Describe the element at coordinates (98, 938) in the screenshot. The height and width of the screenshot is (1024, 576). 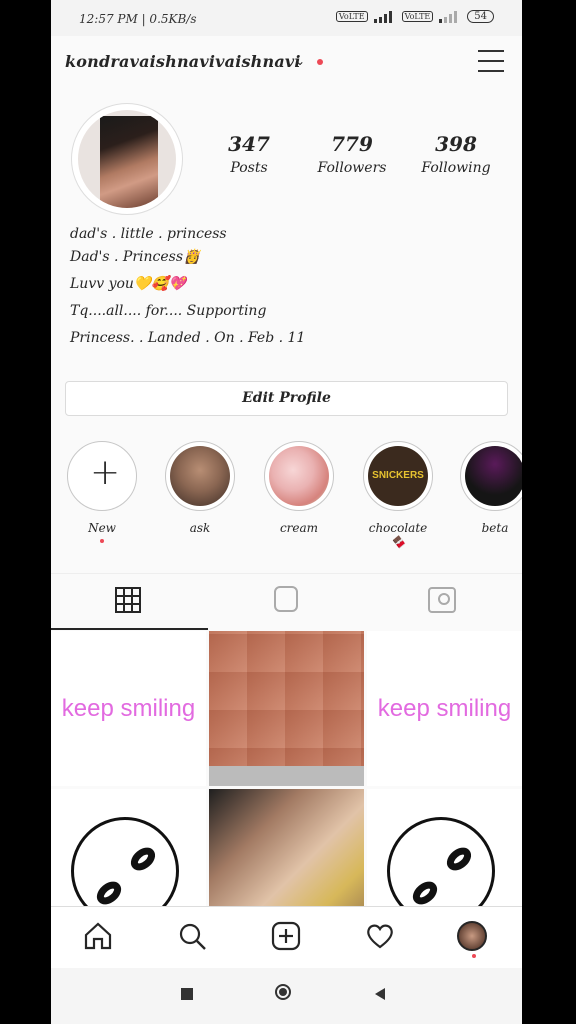
I see `home-icon` at that location.